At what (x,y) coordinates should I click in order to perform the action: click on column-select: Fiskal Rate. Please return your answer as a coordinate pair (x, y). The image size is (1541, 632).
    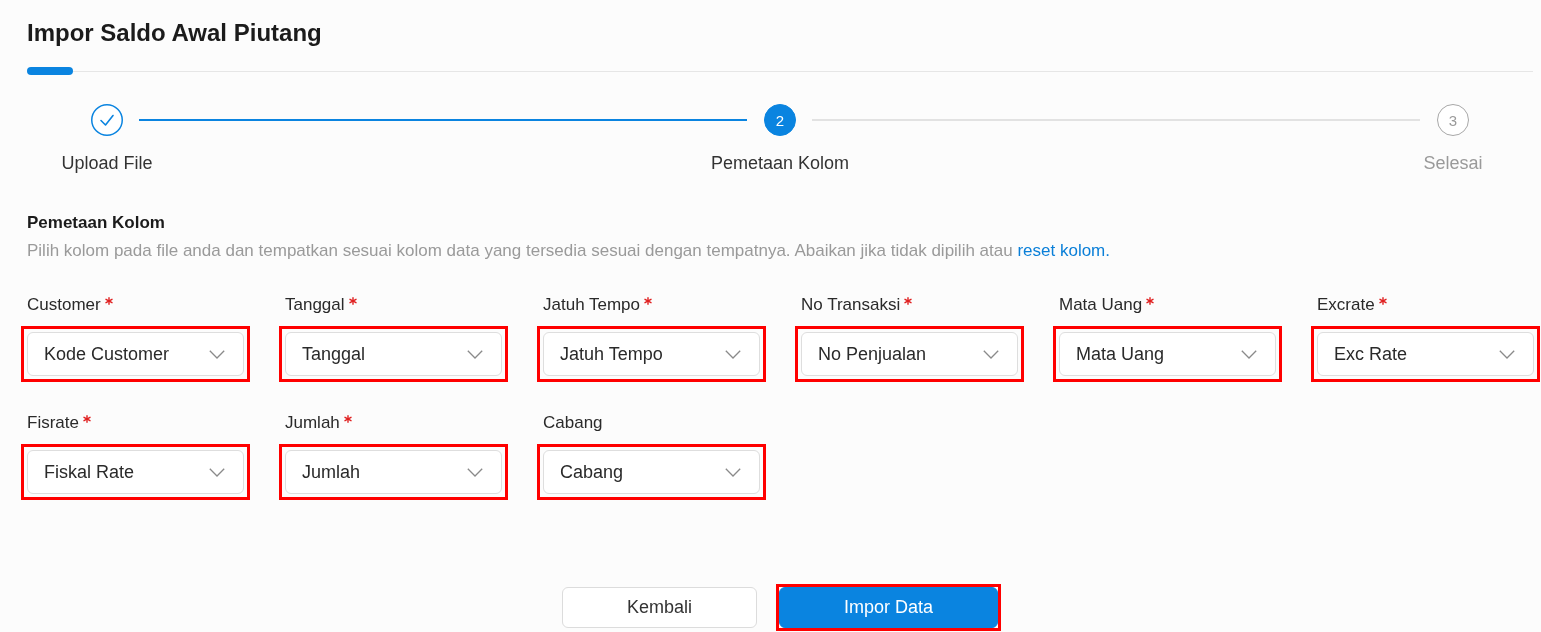
    Looking at the image, I should click on (135, 472).